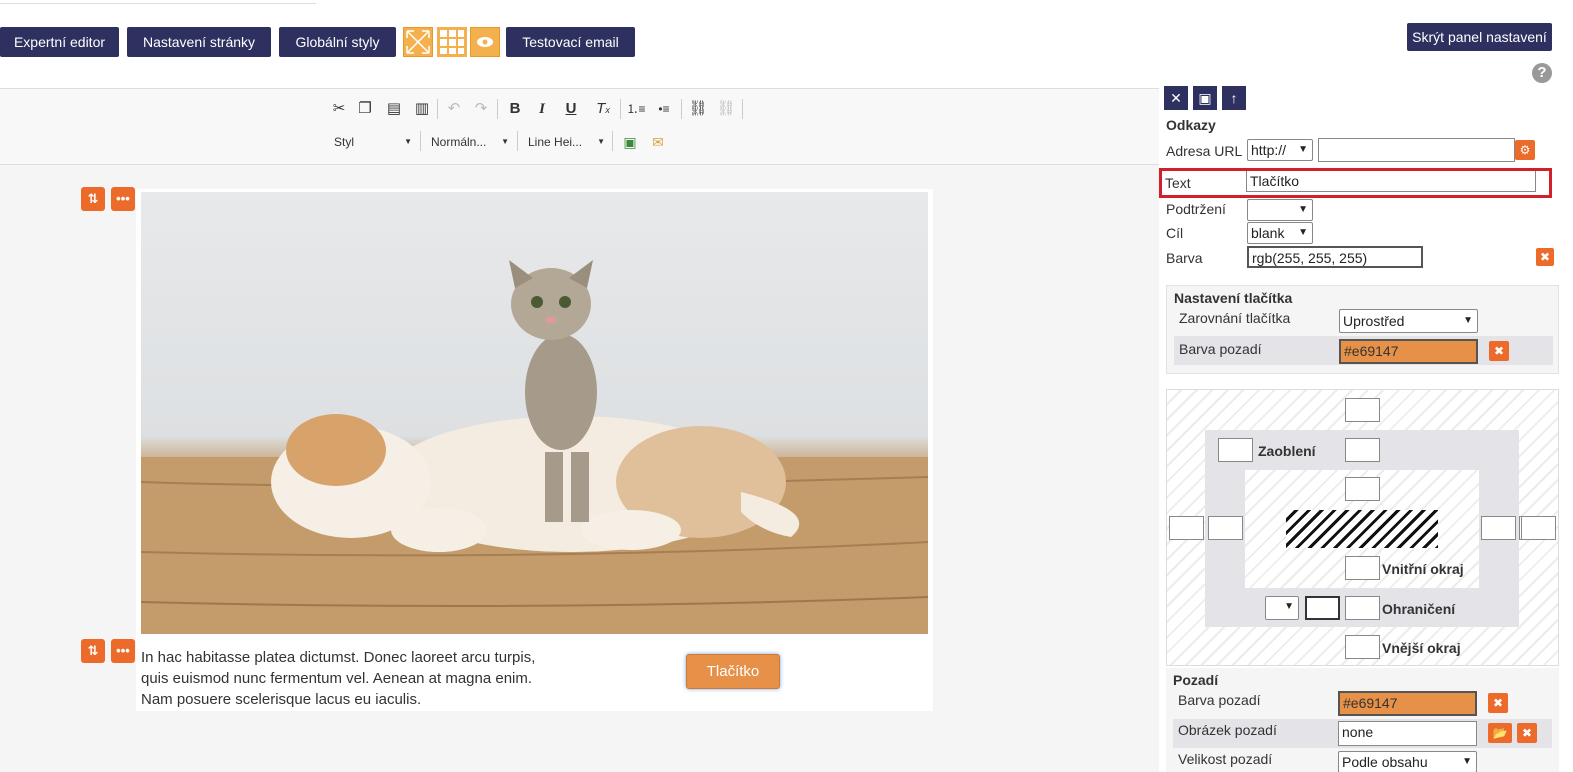 The image size is (1573, 772). What do you see at coordinates (1235, 450) in the screenshot?
I see `radius-input` at bounding box center [1235, 450].